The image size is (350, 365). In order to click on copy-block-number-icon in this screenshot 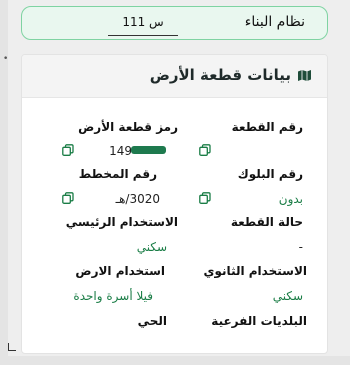, I will do `click(205, 198)`.